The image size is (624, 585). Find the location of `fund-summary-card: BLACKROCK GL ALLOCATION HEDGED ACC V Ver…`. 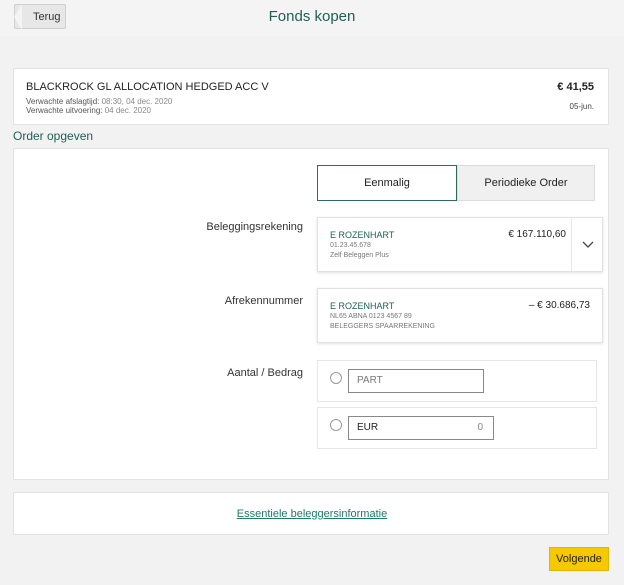

fund-summary-card: BLACKROCK GL ALLOCATION HEDGED ACC V Ver… is located at coordinates (311, 96).